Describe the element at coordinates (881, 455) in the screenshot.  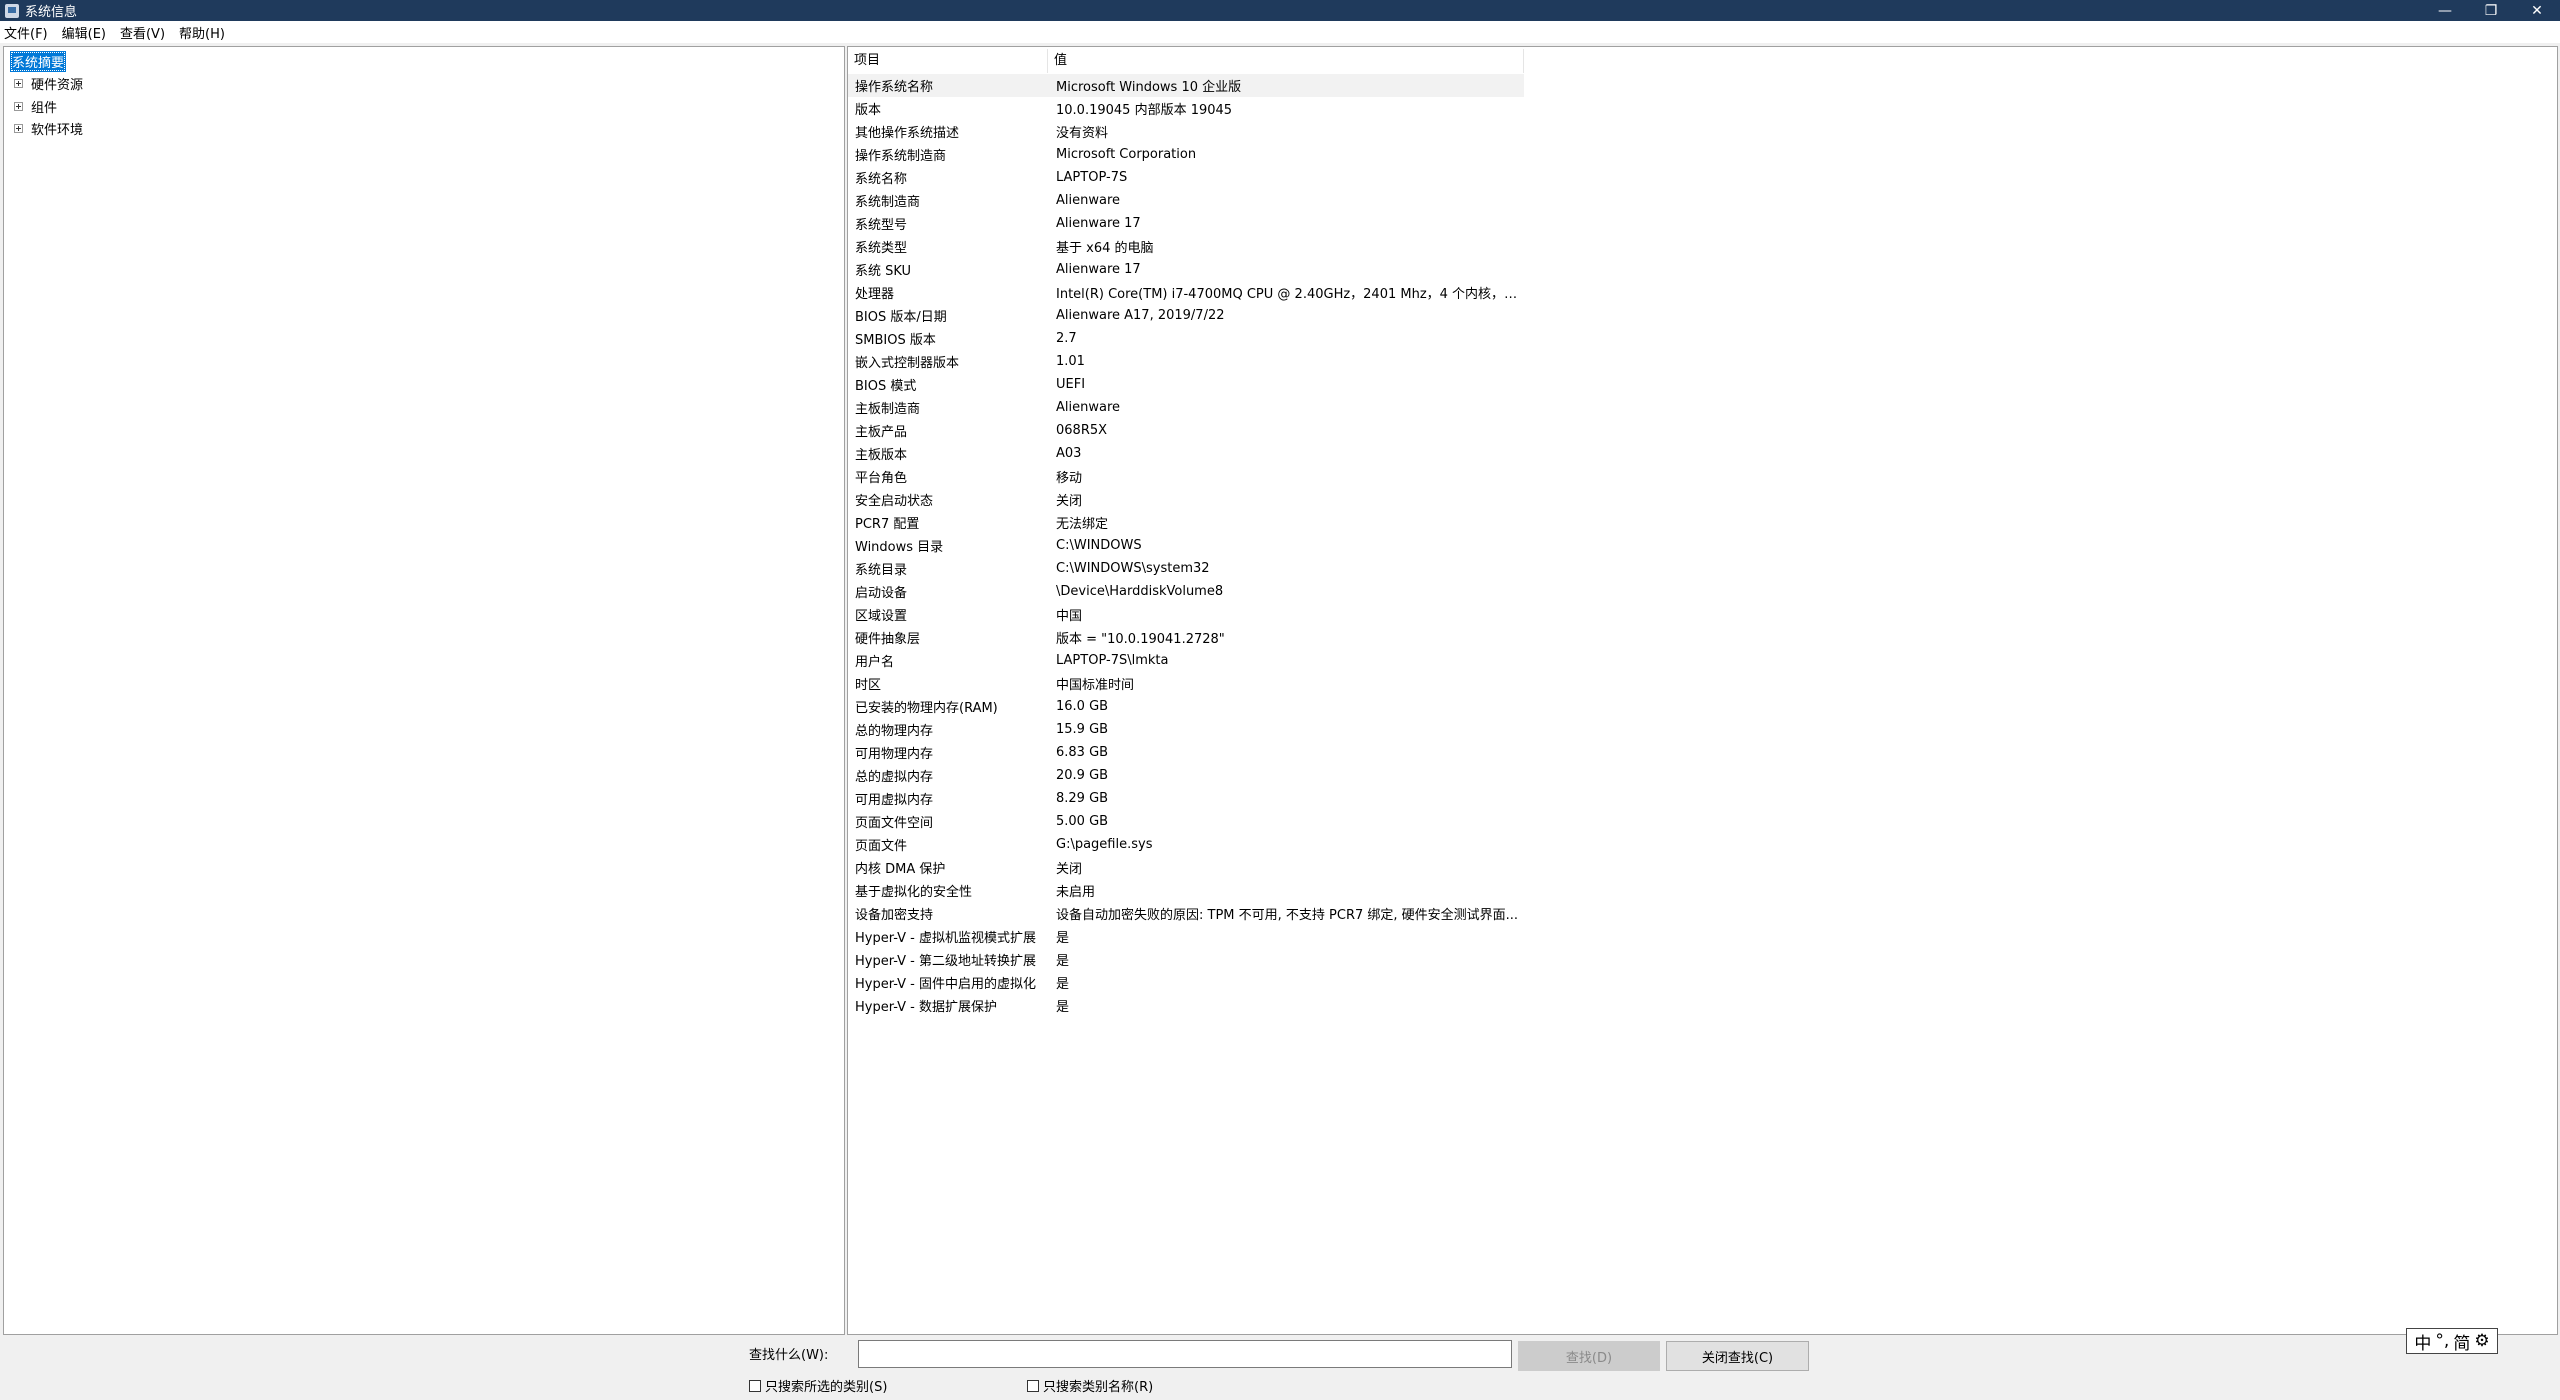
I see `row-item-name: 主板版本` at that location.